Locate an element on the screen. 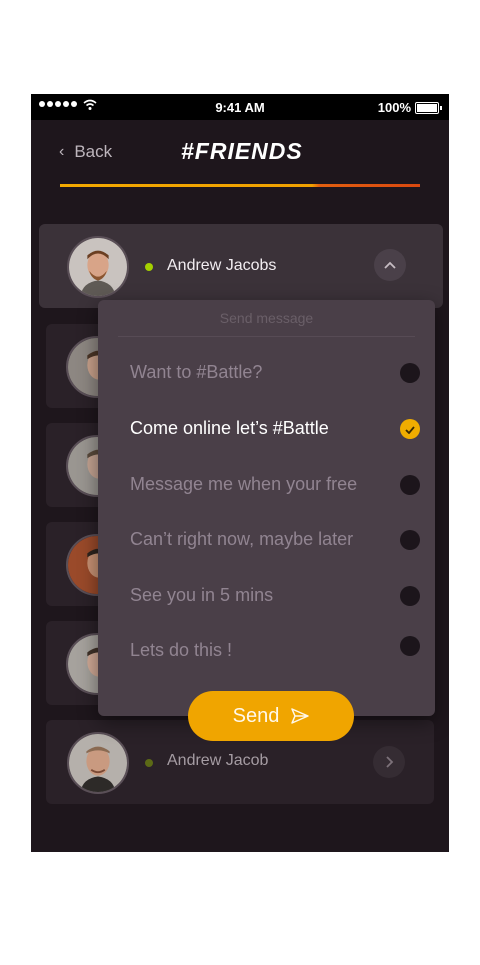 This screenshot has height=965, width=480. option-label: Can’t right now, maybe later is located at coordinates (242, 539).